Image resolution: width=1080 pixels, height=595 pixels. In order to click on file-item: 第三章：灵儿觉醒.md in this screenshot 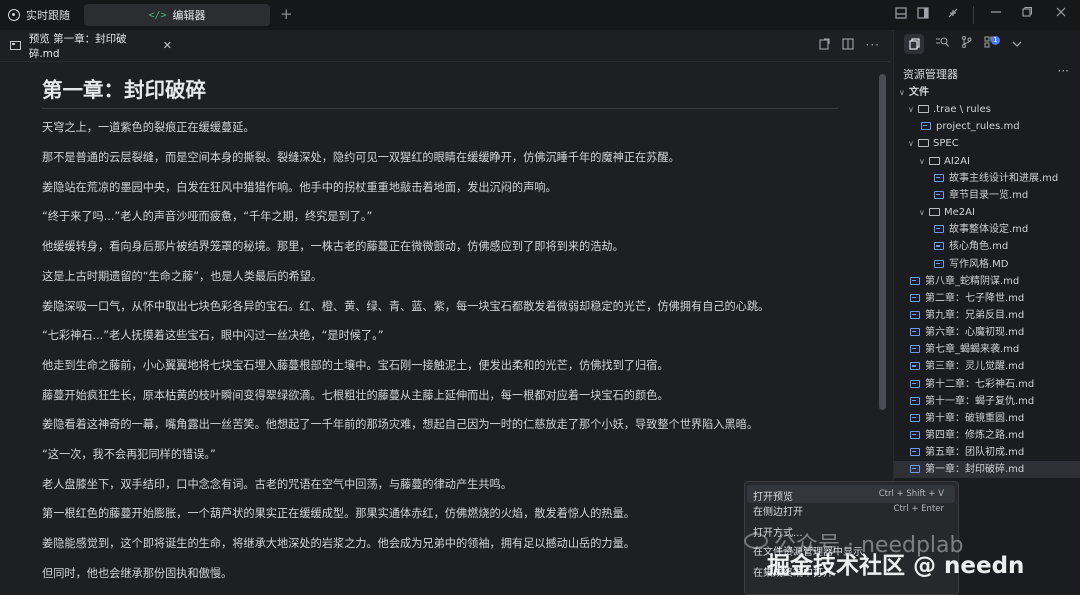, I will do `click(987, 366)`.